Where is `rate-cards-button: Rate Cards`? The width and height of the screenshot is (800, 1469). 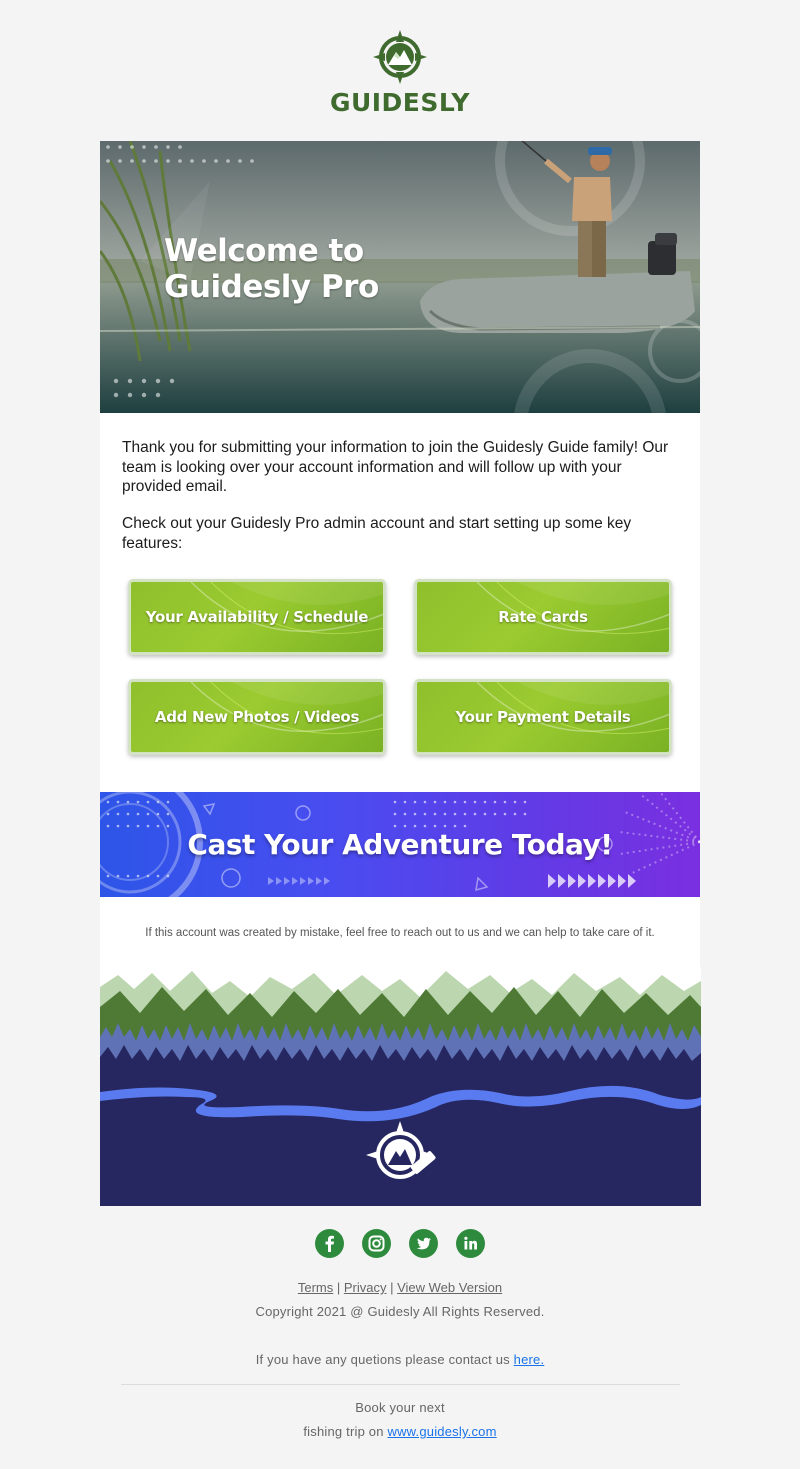
rate-cards-button: Rate Cards is located at coordinates (543, 617).